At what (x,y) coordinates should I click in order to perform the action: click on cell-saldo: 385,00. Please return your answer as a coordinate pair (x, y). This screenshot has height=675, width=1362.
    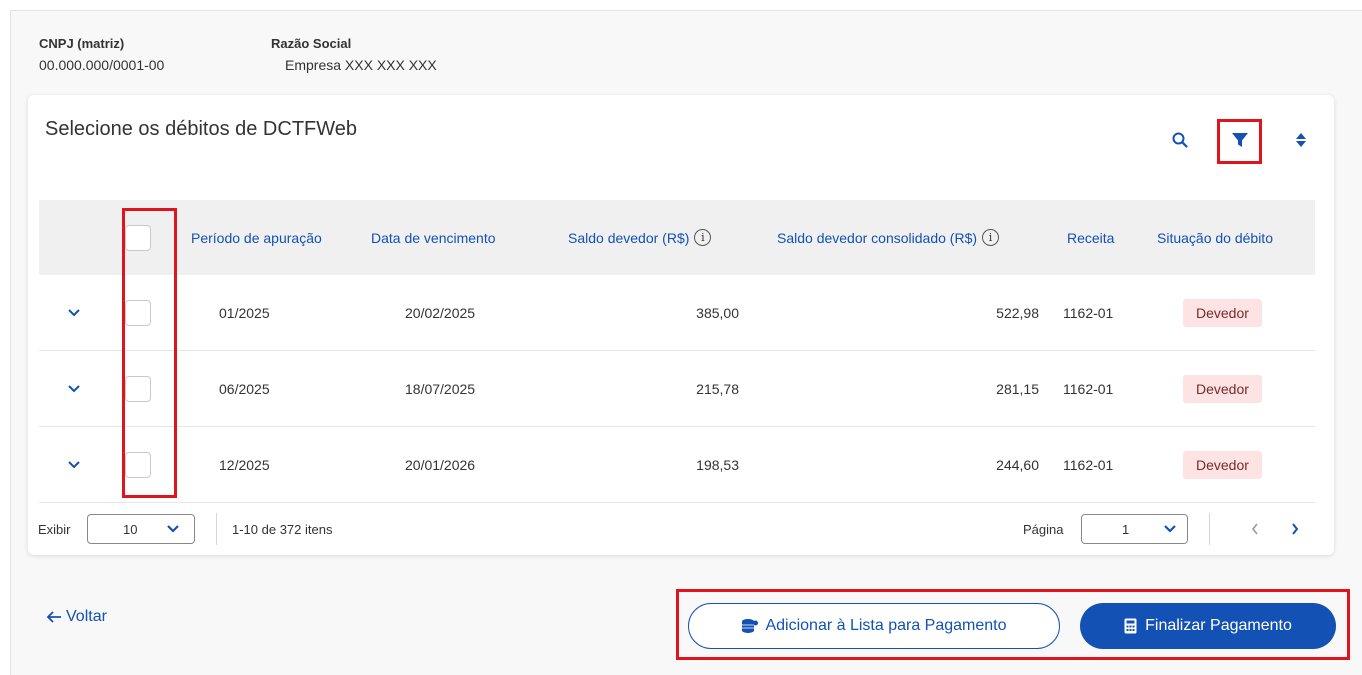
    Looking at the image, I should click on (717, 313).